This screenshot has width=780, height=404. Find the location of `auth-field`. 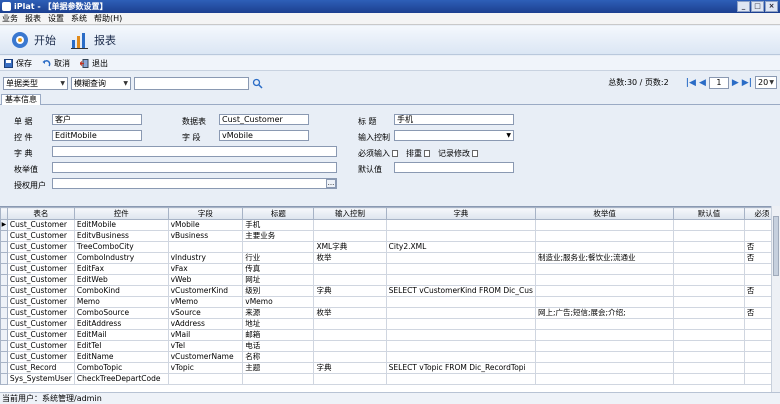

auth-field is located at coordinates (194, 183).